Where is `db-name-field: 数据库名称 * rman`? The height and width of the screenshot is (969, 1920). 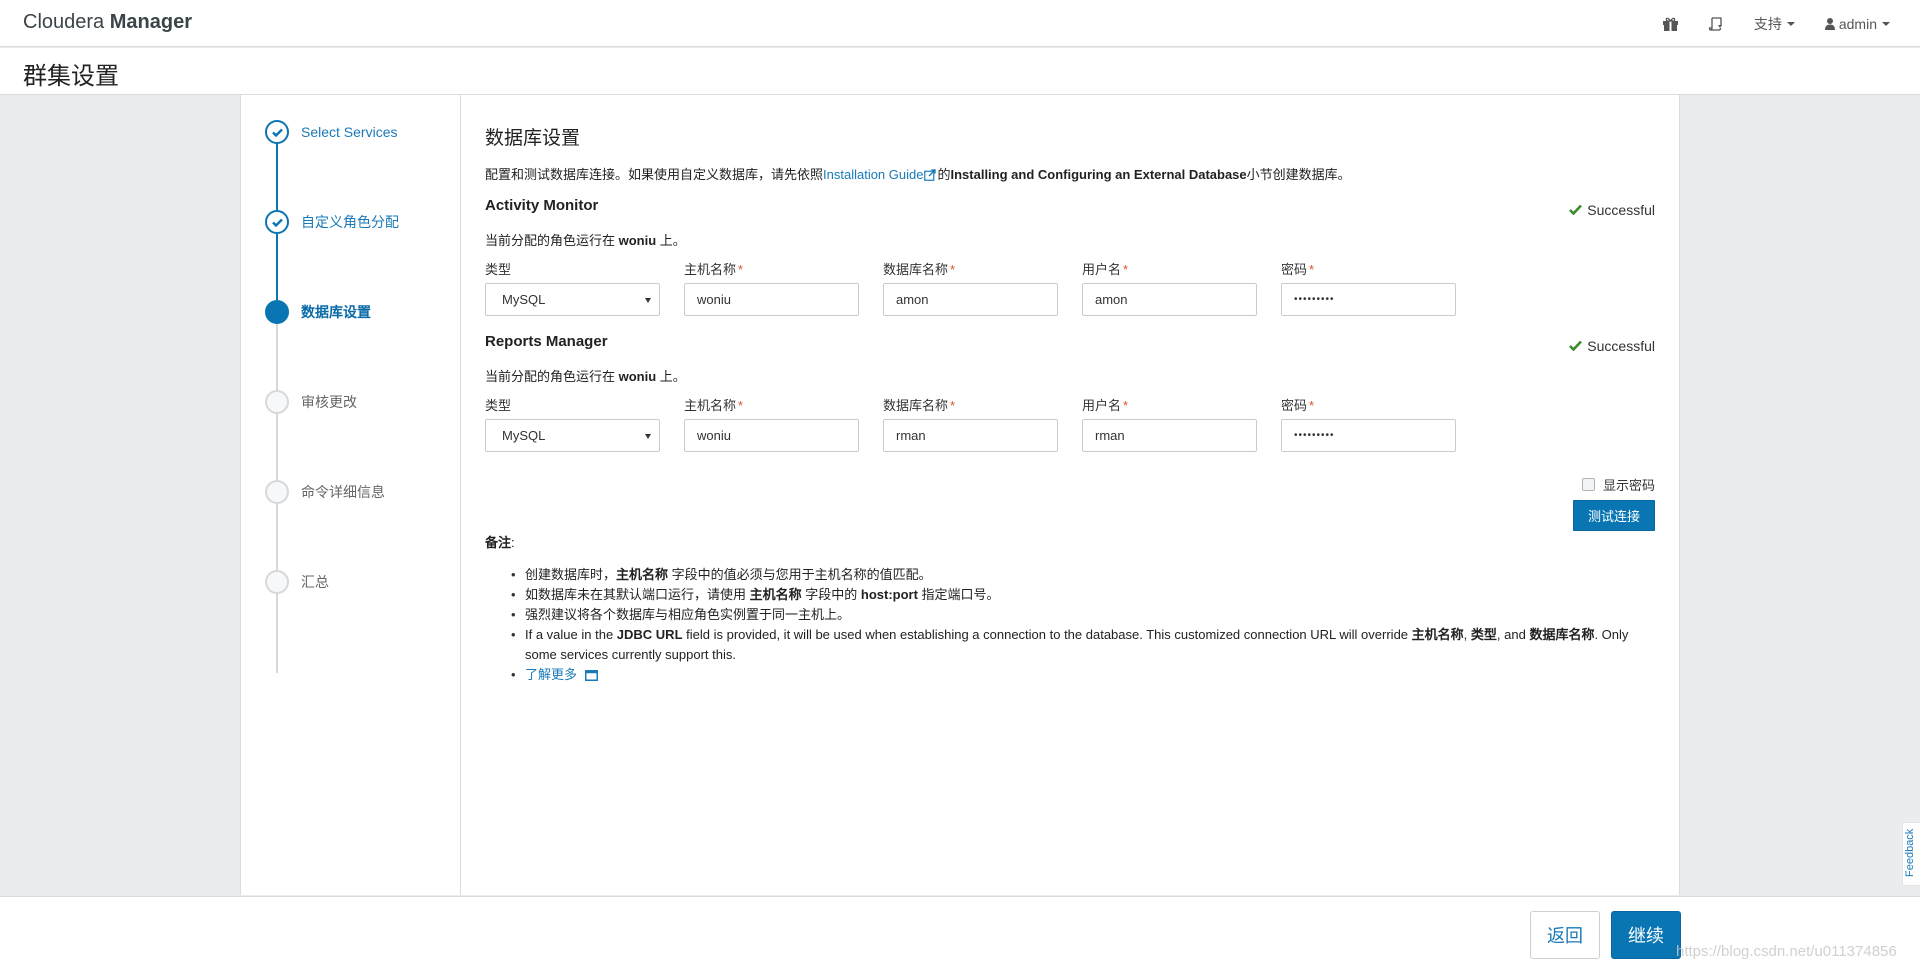
db-name-field: 数据库名称 * rman is located at coordinates (970, 423).